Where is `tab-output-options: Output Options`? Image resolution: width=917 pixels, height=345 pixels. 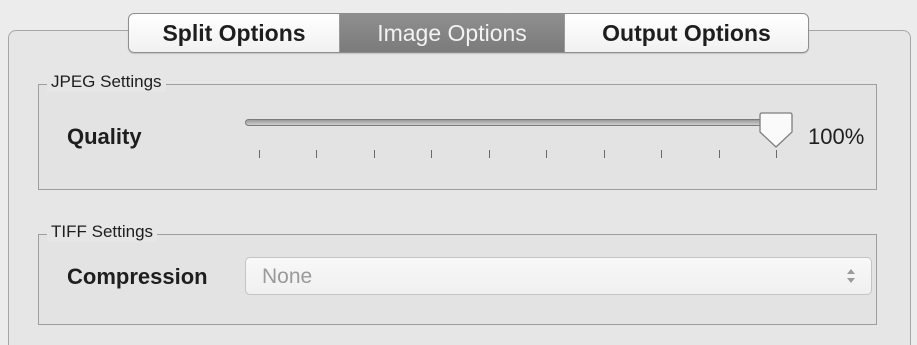 tab-output-options: Output Options is located at coordinates (686, 33).